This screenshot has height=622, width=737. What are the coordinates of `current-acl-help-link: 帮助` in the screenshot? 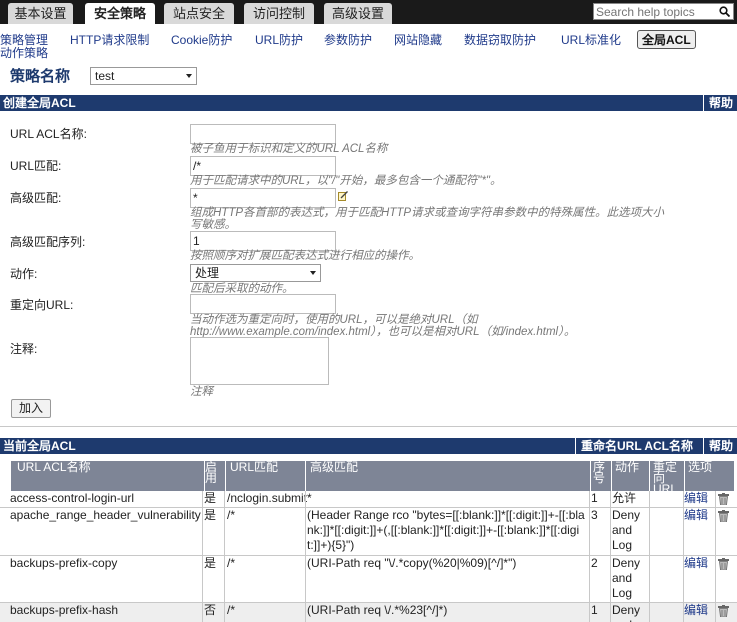 It's located at (718, 446).